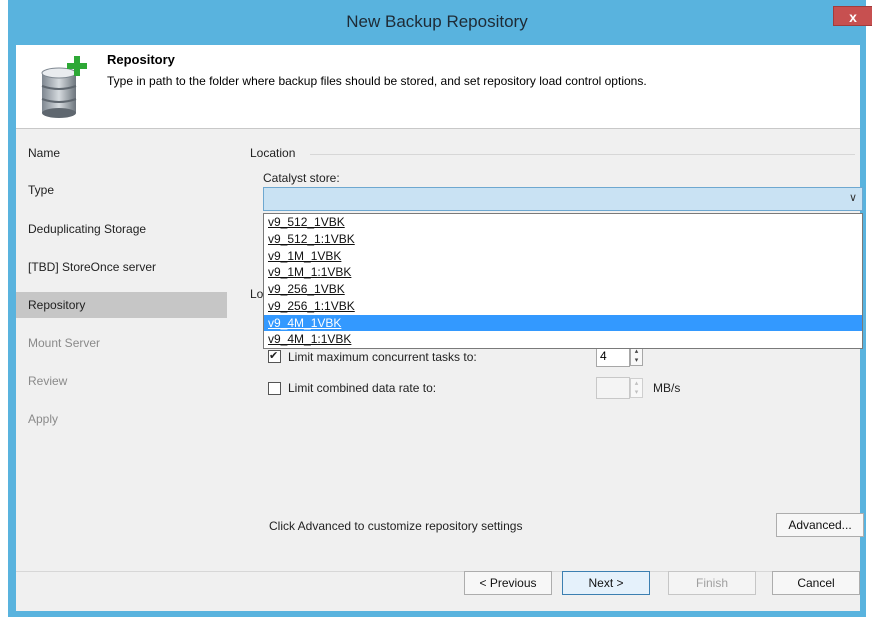  I want to click on limit-tasks-stepper: ▴ ▾, so click(636, 356).